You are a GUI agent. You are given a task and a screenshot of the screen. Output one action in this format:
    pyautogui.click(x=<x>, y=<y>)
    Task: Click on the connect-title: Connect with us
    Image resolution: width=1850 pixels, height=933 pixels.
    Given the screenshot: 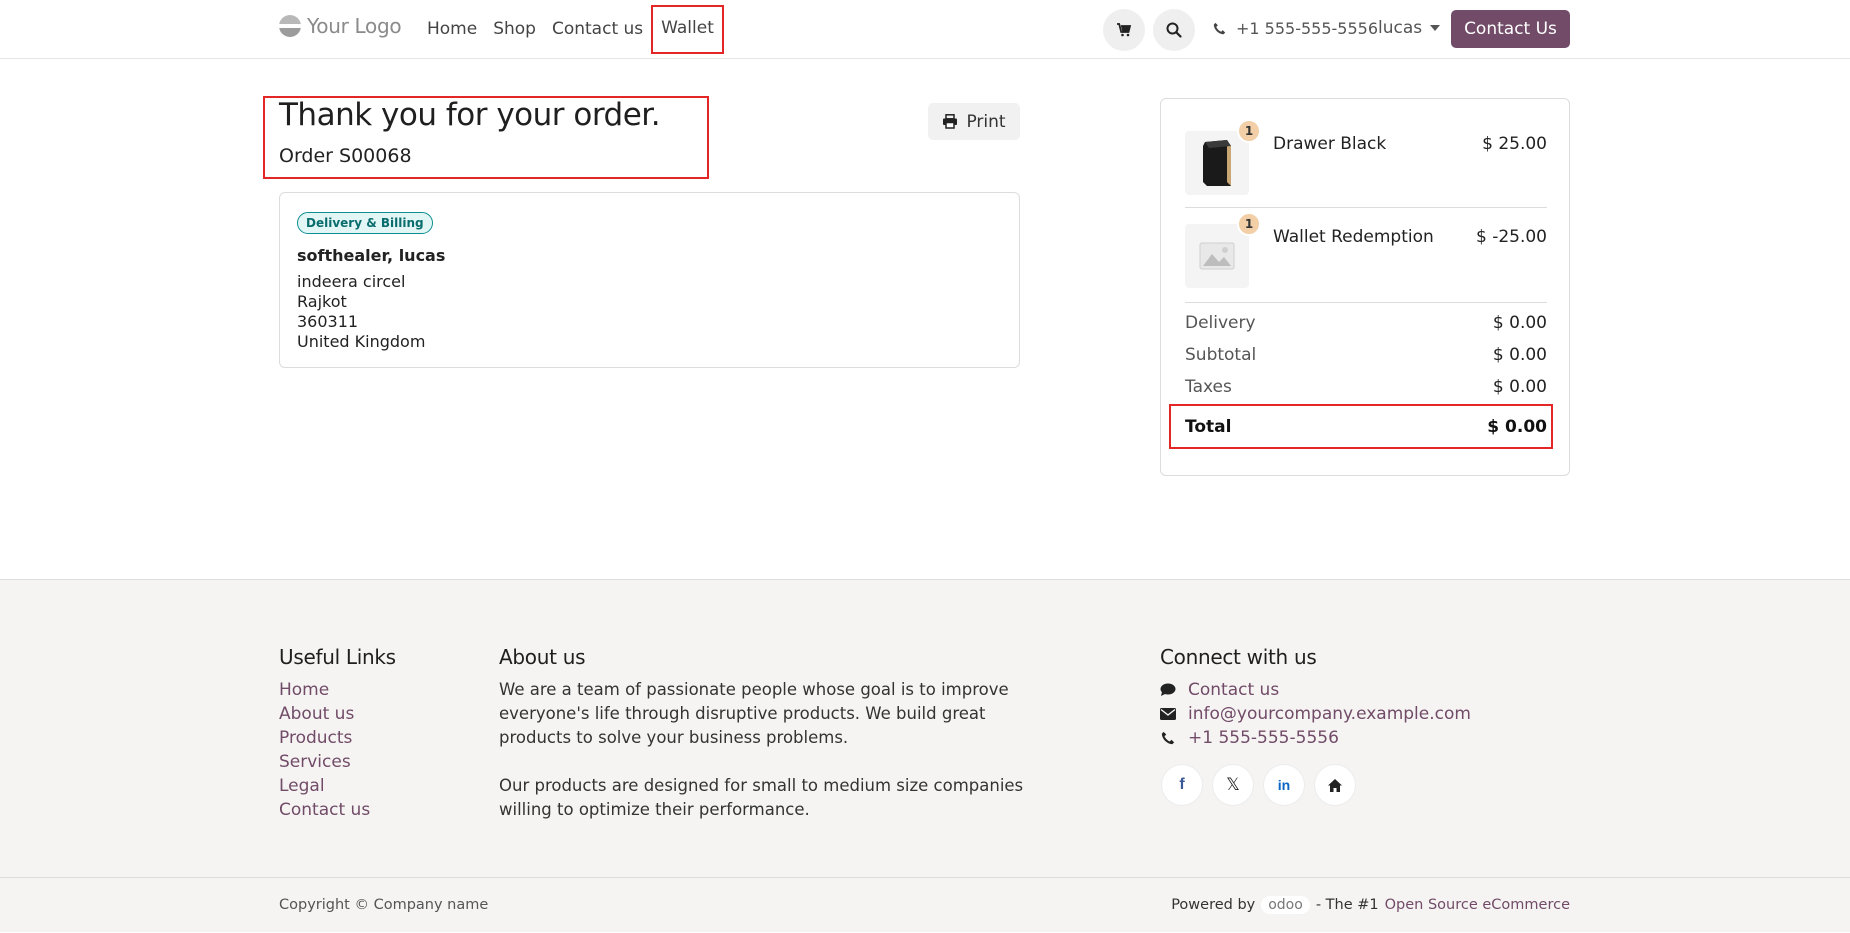 What is the action you would take?
    pyautogui.click(x=1238, y=657)
    